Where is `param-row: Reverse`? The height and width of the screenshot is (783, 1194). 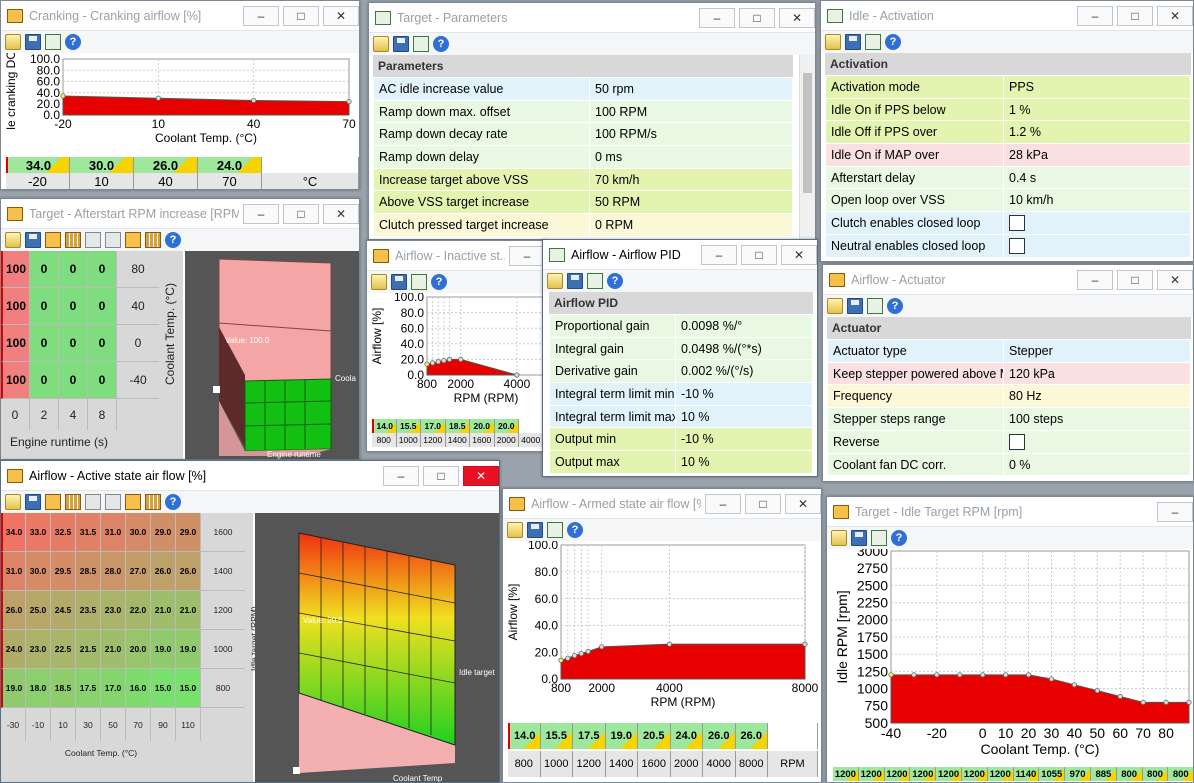 param-row: Reverse is located at coordinates (1009, 441).